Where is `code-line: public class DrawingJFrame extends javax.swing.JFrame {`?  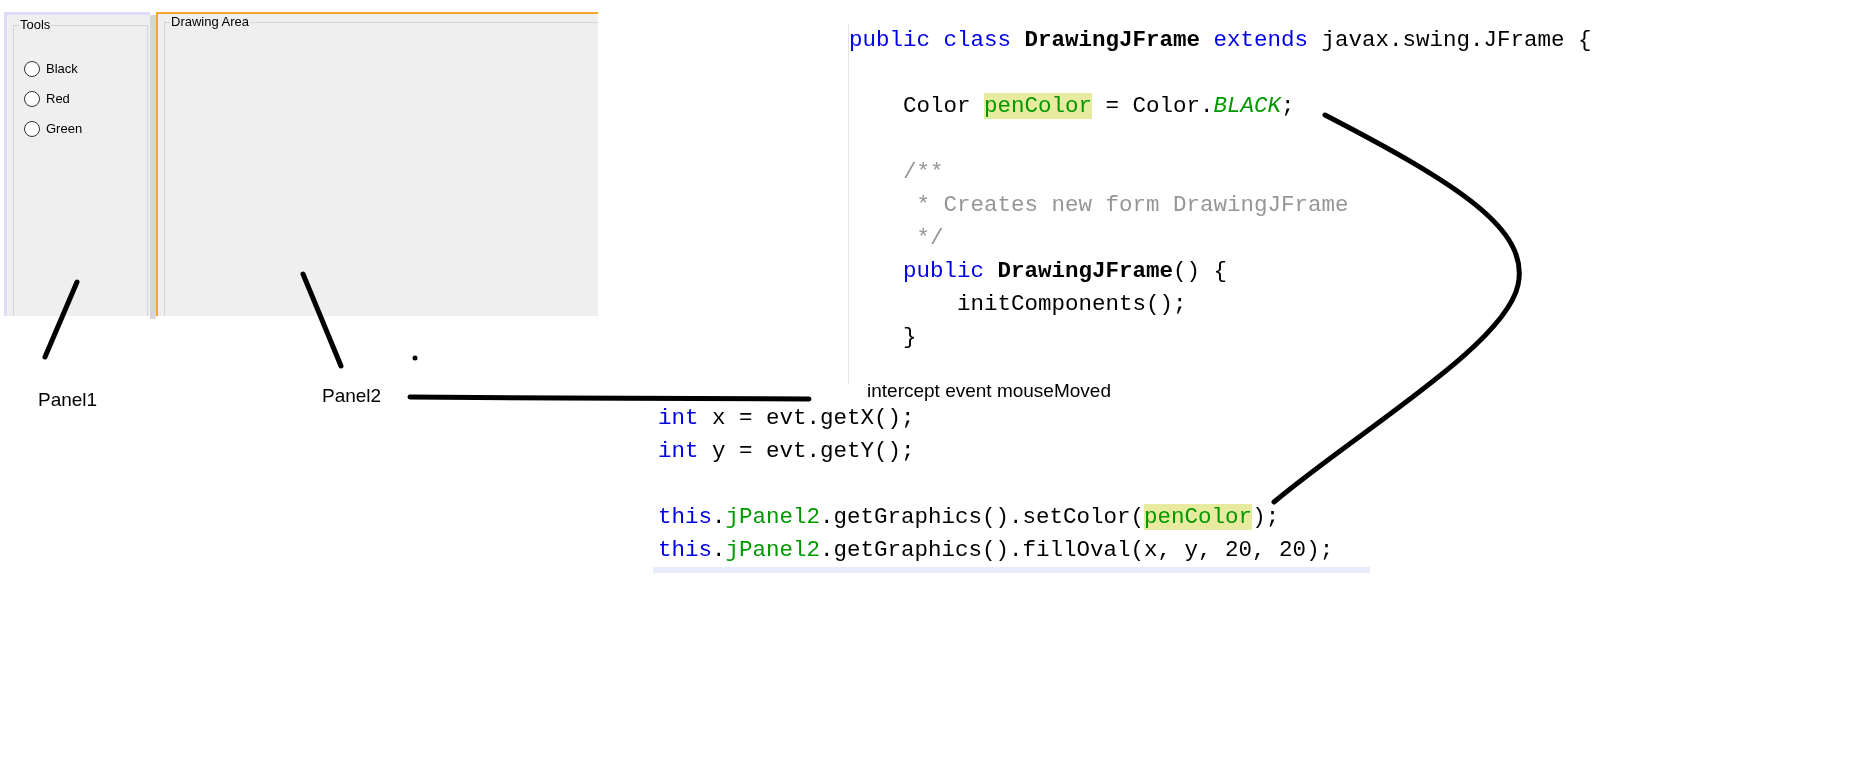 code-line: public class DrawingJFrame extends javax.swing.JFrame { is located at coordinates (1220, 40).